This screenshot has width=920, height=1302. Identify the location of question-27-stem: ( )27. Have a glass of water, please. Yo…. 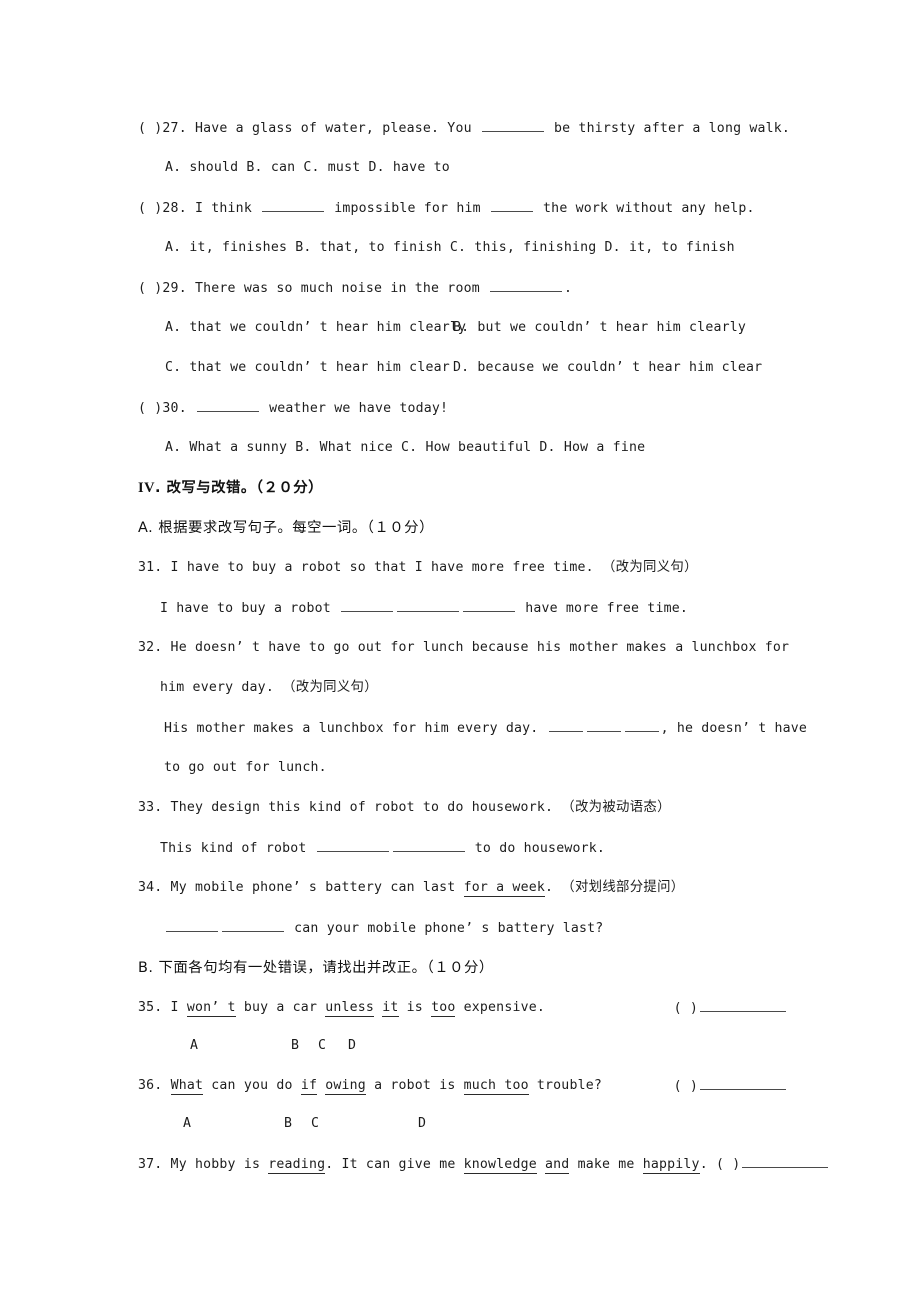
(464, 128).